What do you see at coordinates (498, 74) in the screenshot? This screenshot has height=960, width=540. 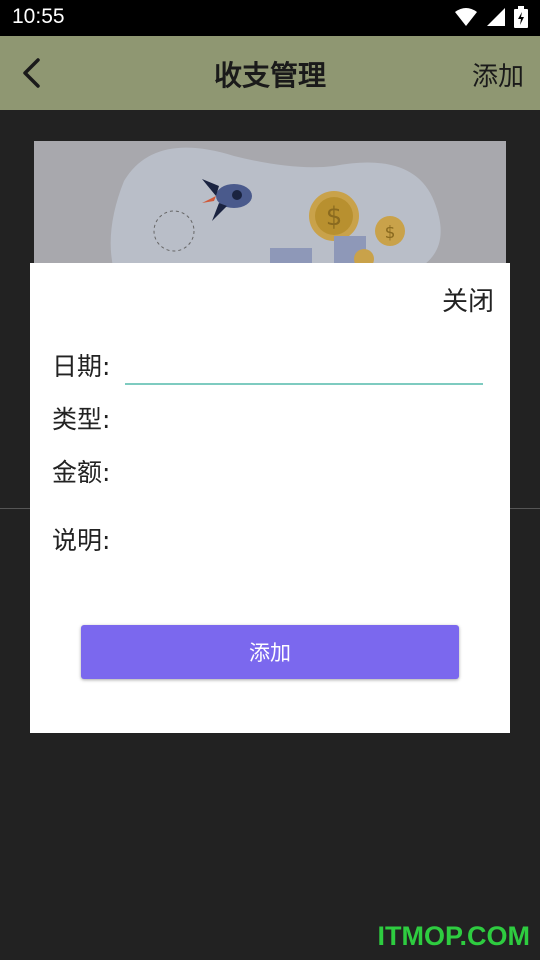 I see `add-action-button: 添加` at bounding box center [498, 74].